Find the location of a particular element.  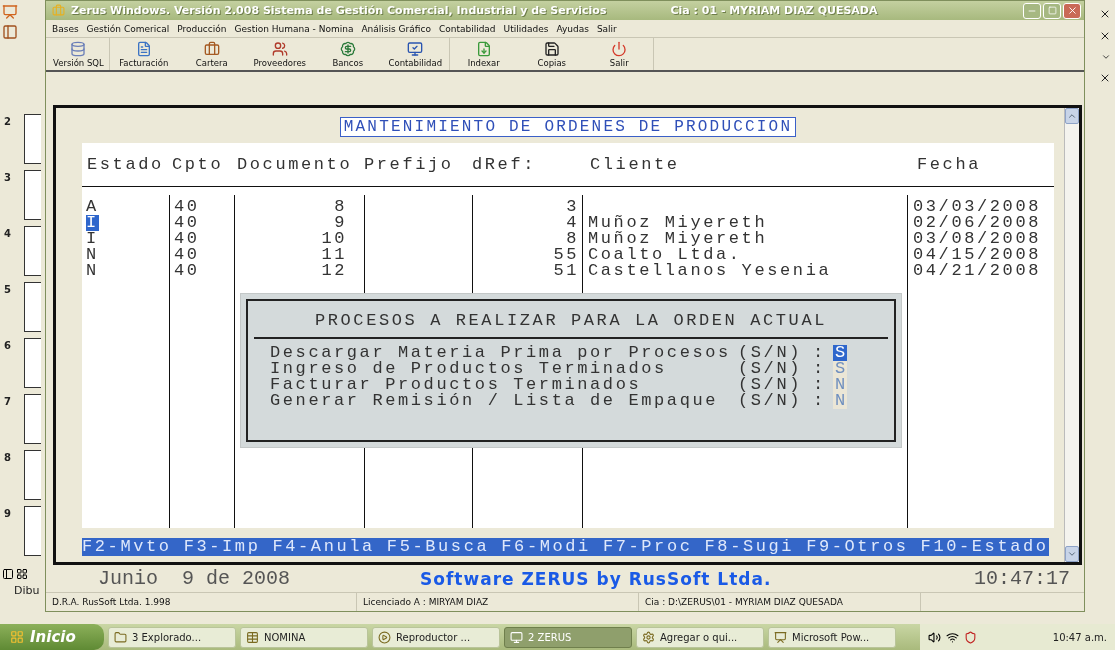

menu-item: Contabilidad is located at coordinates (467, 28).